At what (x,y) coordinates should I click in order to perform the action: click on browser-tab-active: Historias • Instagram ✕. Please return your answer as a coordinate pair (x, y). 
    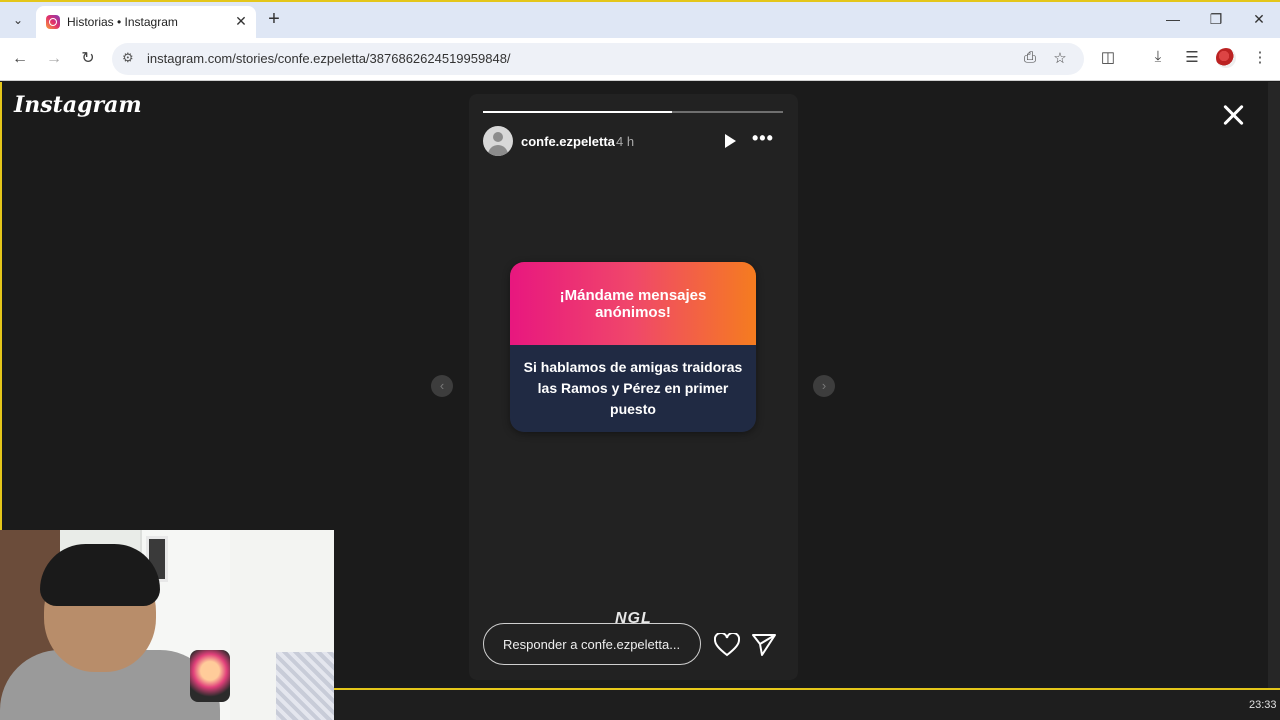
    Looking at the image, I should click on (146, 23).